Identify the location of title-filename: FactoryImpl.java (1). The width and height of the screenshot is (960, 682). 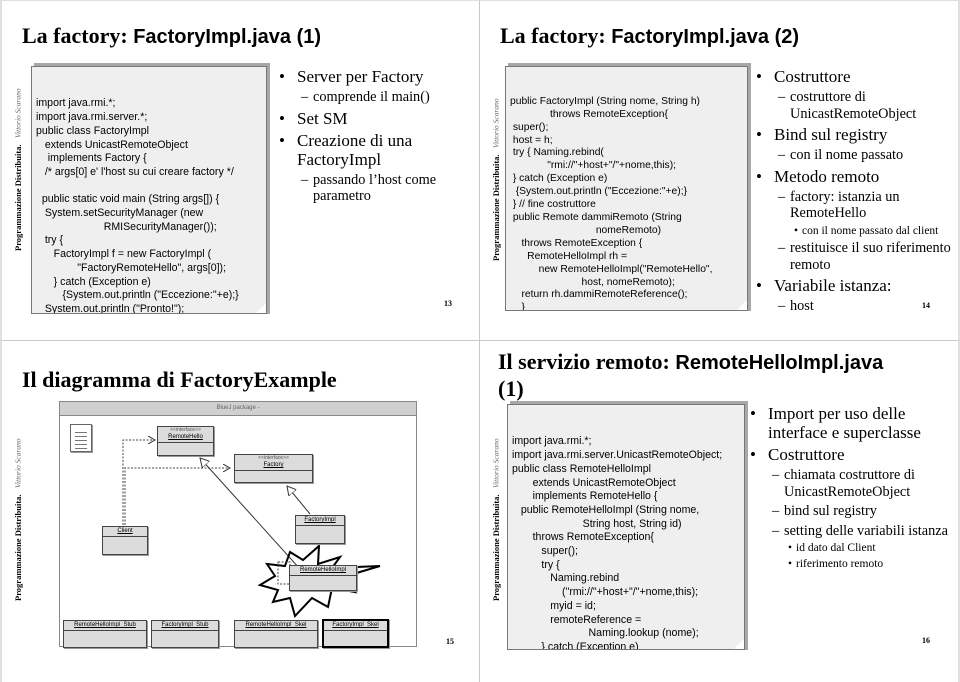
(227, 37).